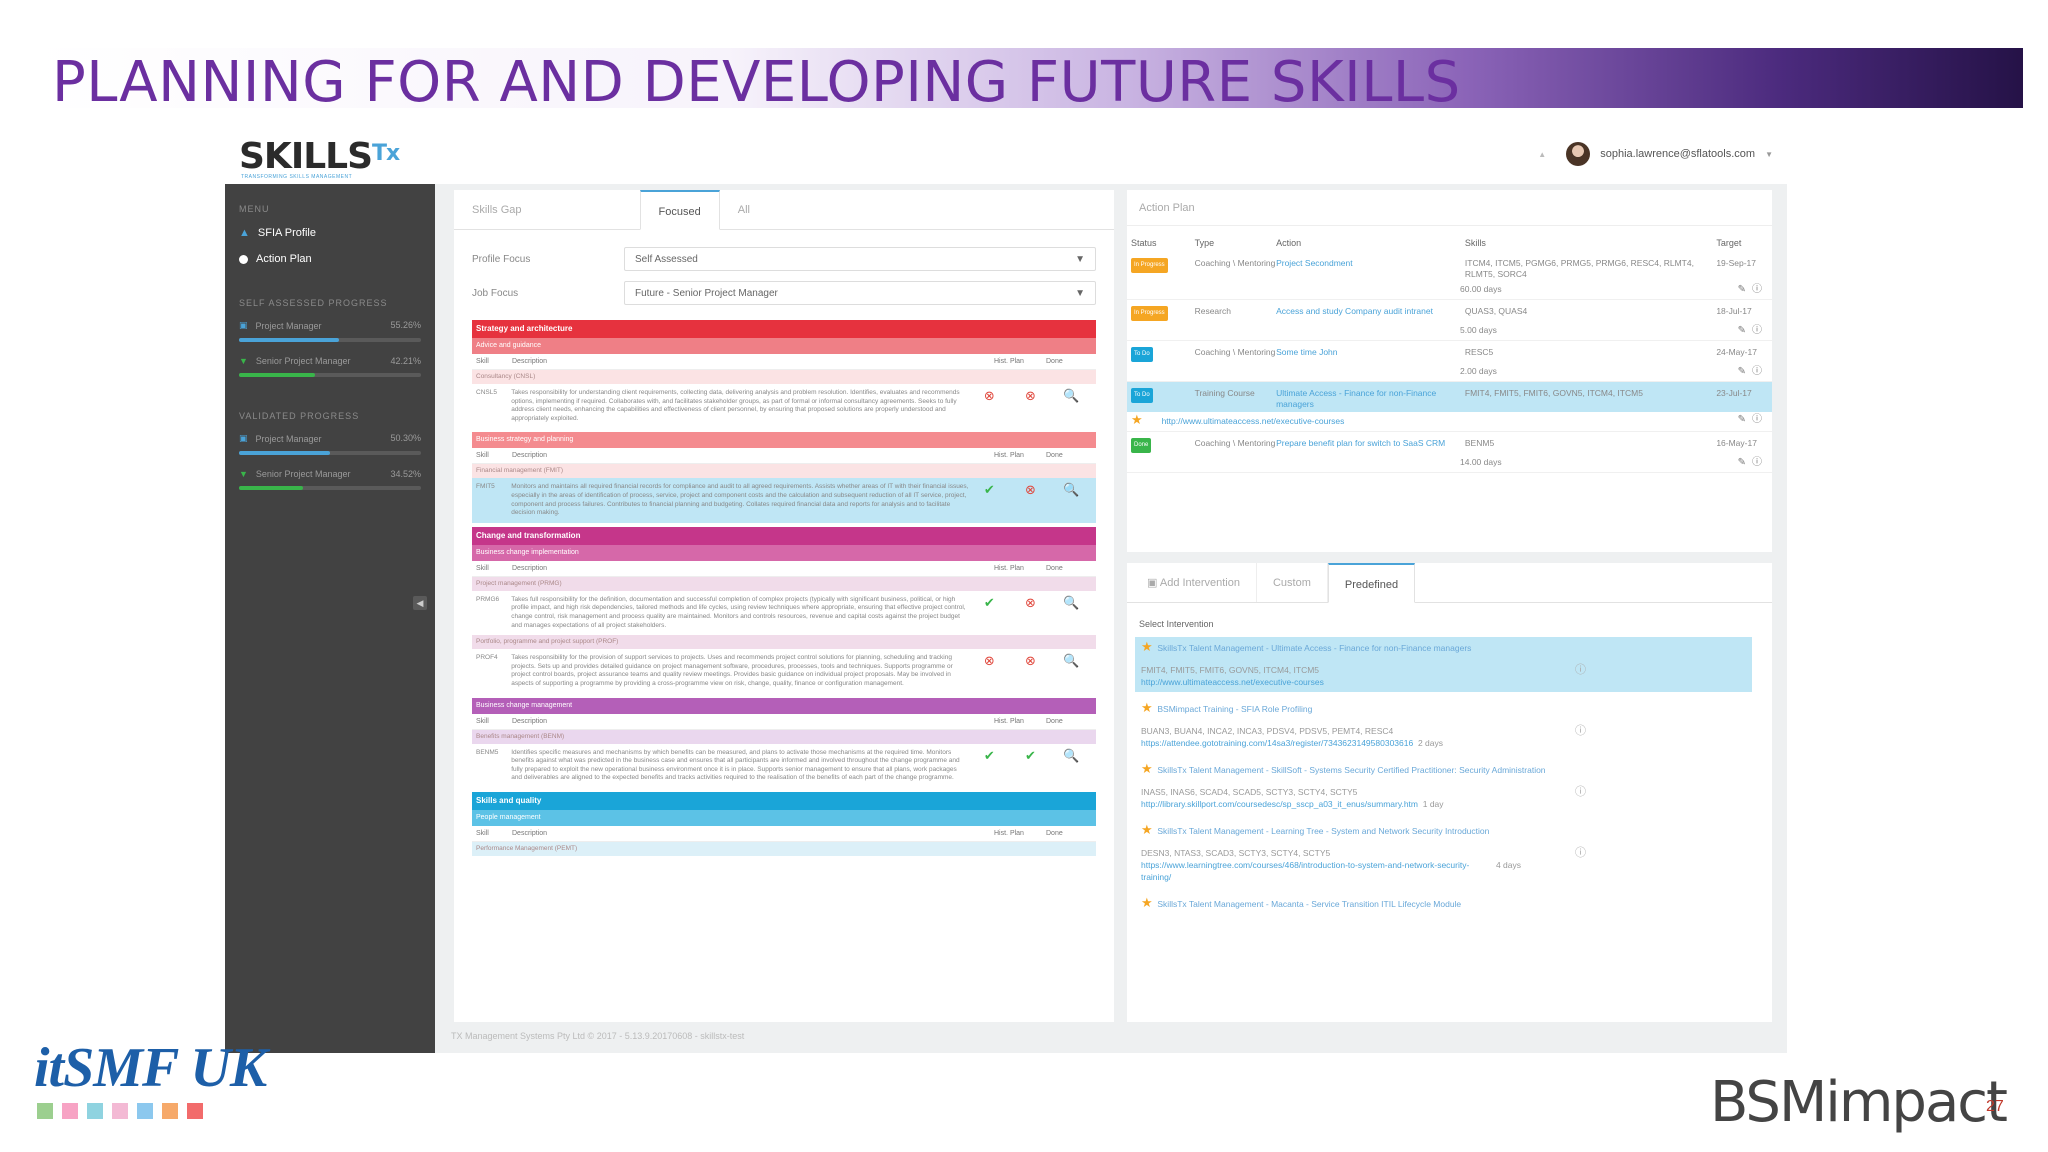  I want to click on sidebar-item-action-plan: Action Plan, so click(330, 259).